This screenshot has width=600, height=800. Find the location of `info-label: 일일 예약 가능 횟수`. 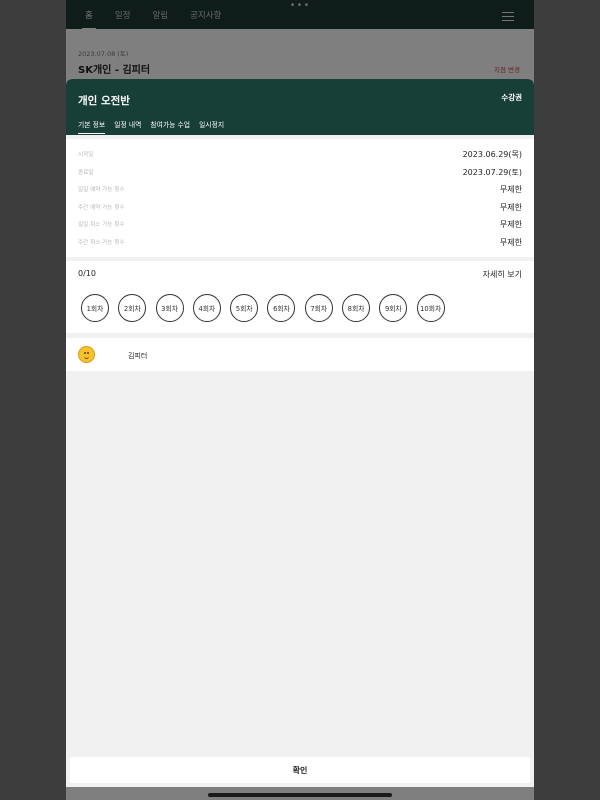

info-label: 일일 예약 가능 횟수 is located at coordinates (101, 190).